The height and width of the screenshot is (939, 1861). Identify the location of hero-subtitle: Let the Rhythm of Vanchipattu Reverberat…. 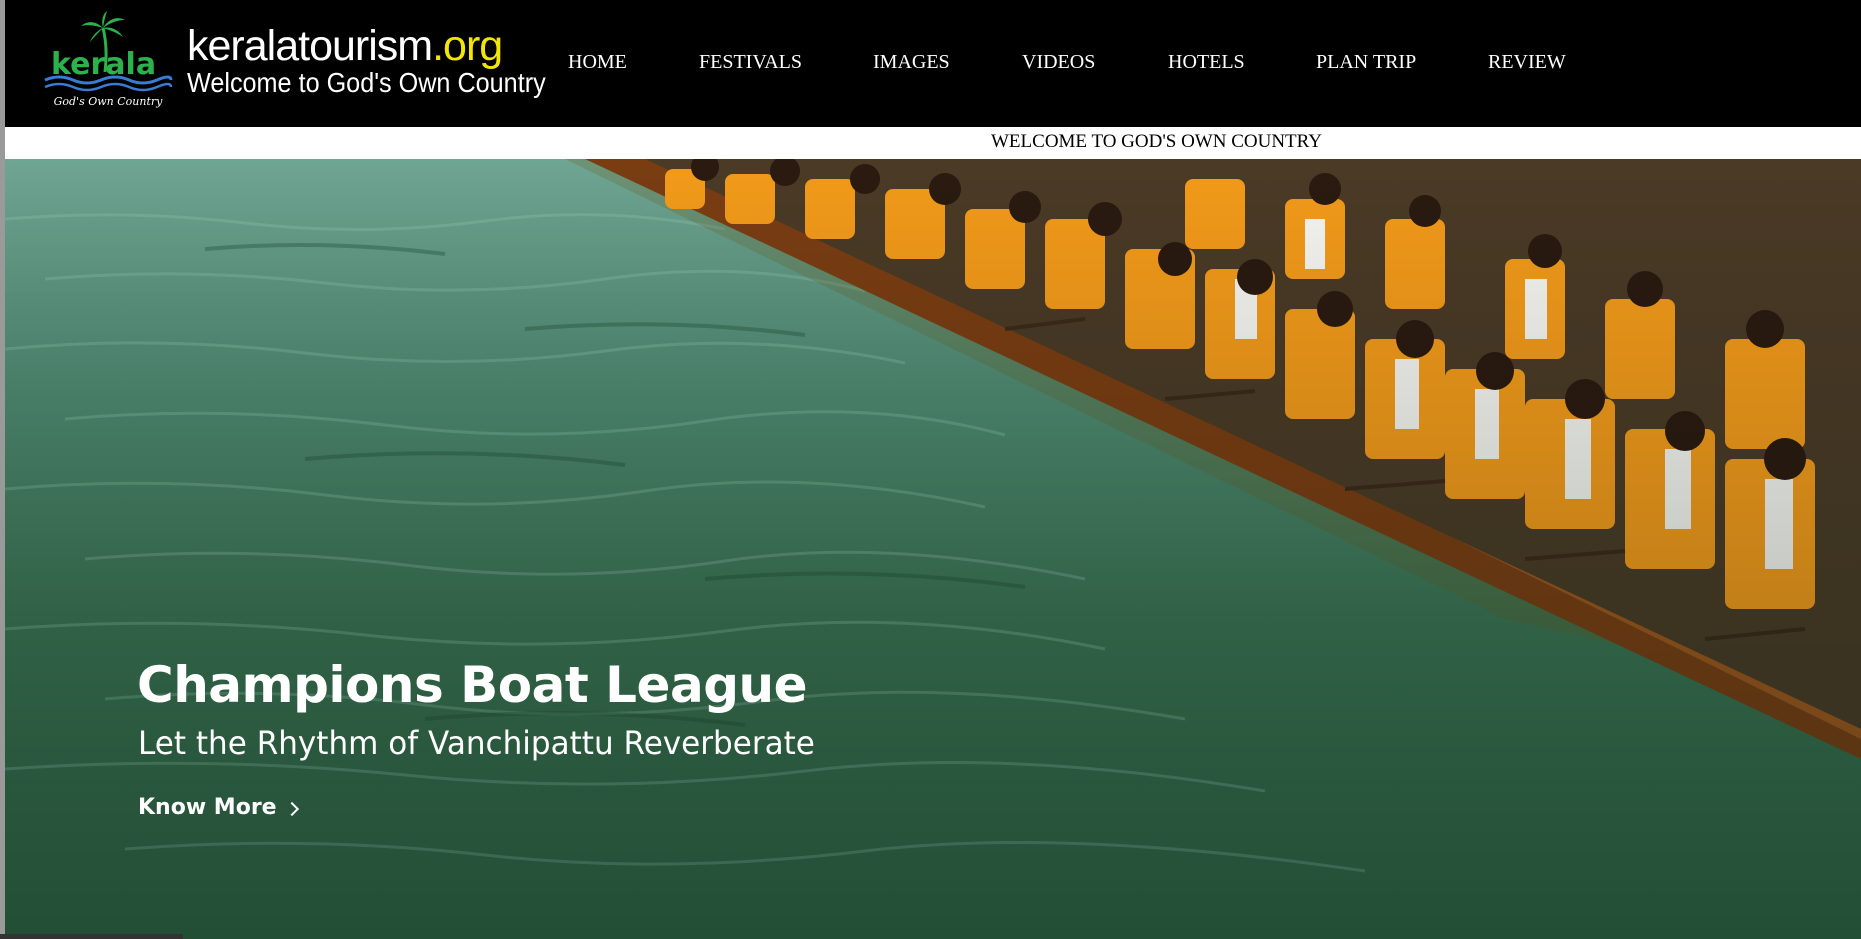
(476, 743).